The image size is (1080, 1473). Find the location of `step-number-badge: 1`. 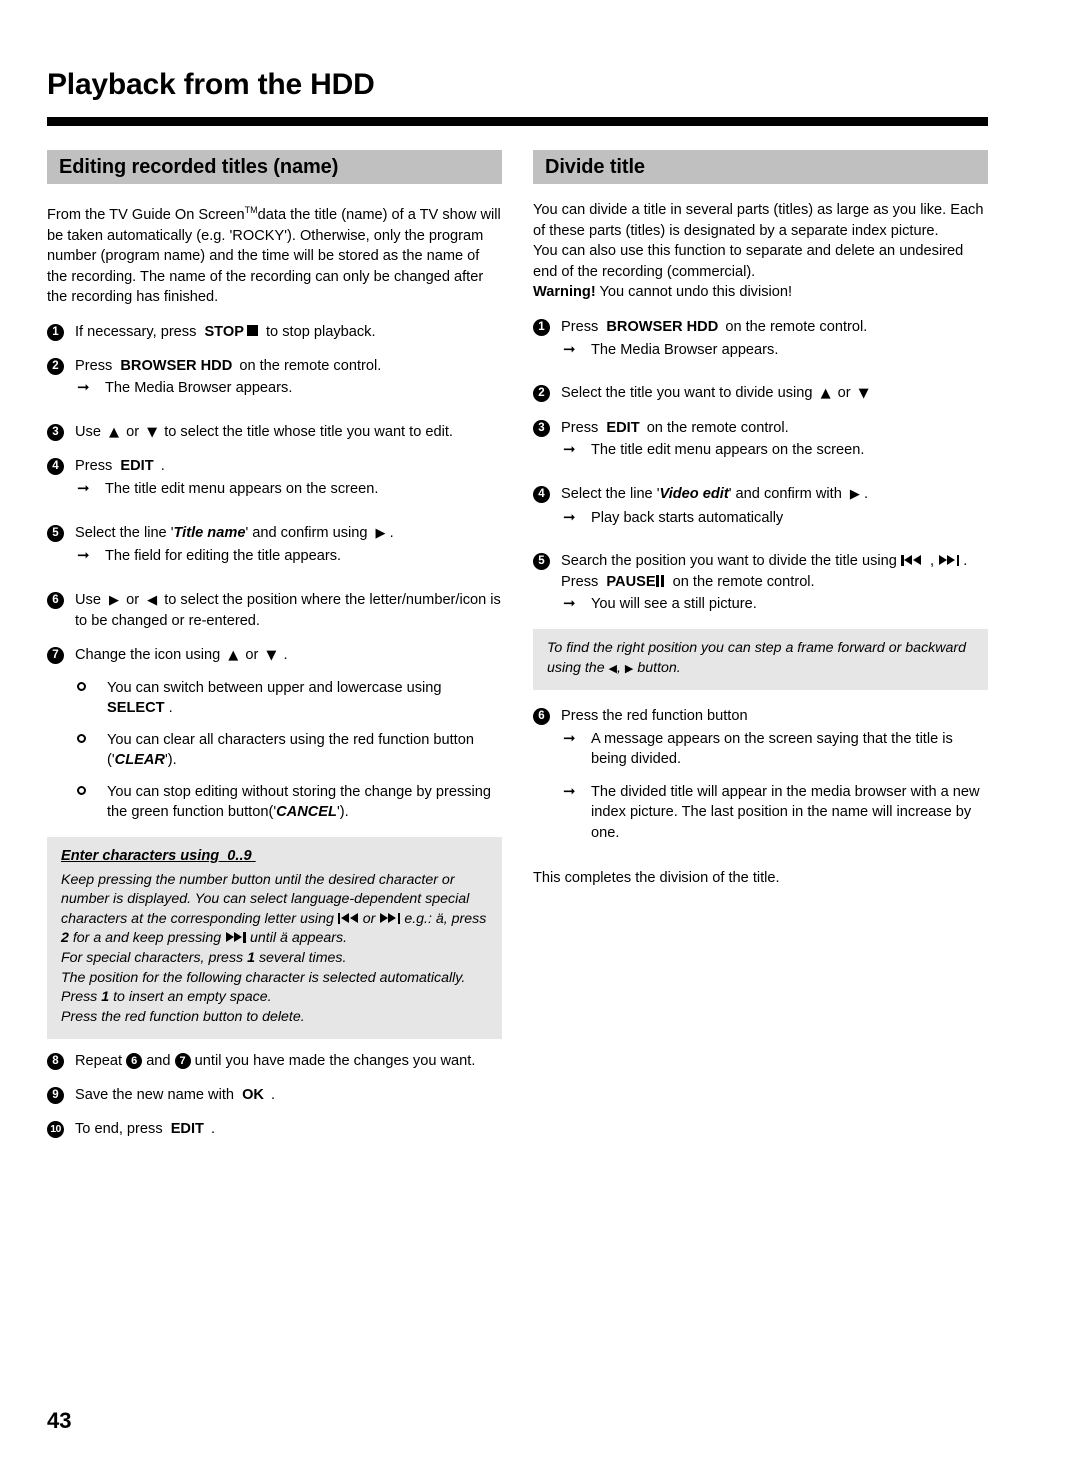

step-number-badge: 1 is located at coordinates (55, 332).